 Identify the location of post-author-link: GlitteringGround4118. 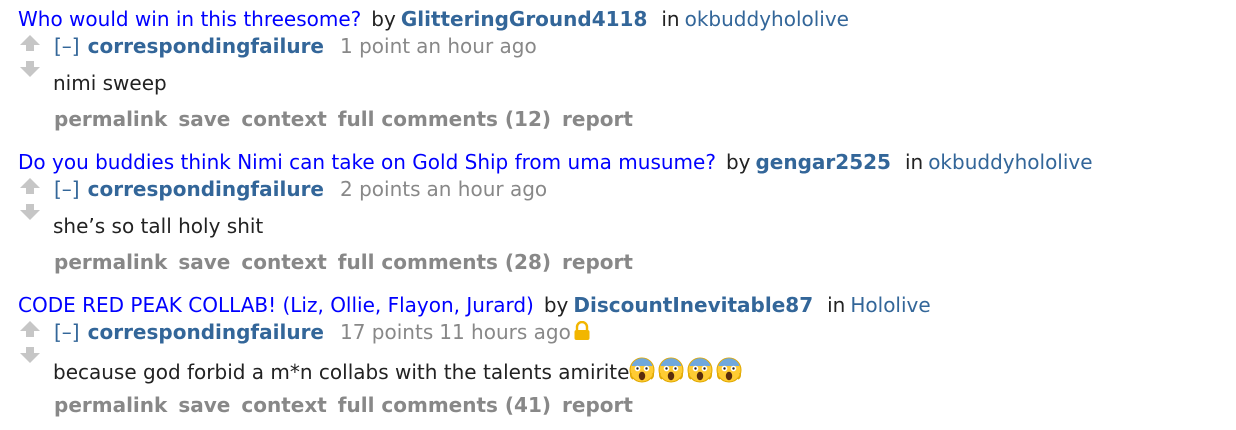
(524, 19).